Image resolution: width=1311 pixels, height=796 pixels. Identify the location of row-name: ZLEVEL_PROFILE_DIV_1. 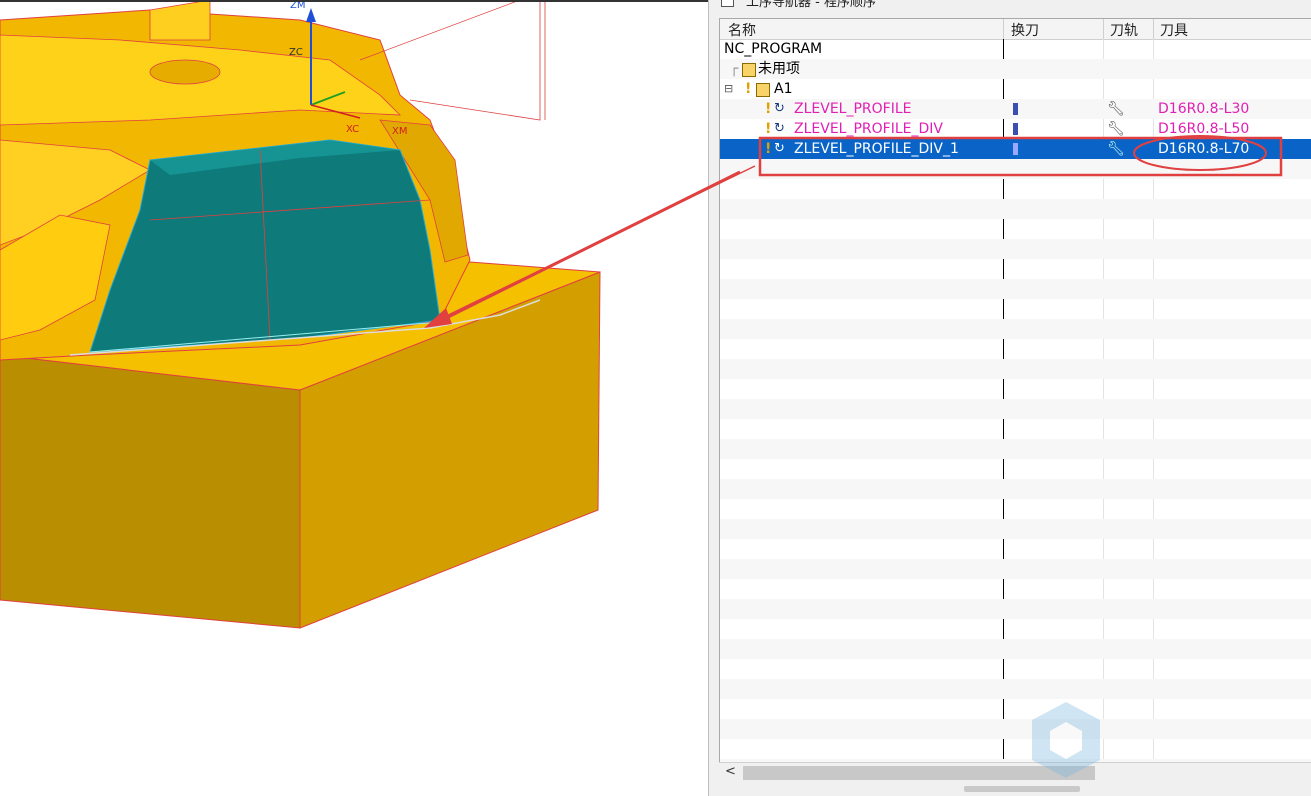
(876, 149).